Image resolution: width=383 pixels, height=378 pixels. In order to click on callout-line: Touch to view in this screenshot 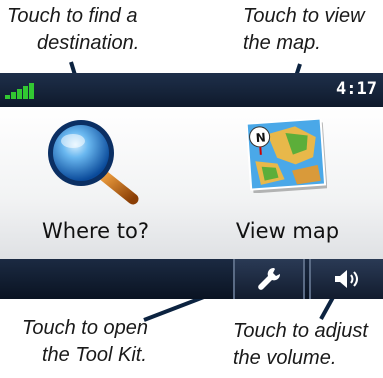, I will do `click(304, 16)`.